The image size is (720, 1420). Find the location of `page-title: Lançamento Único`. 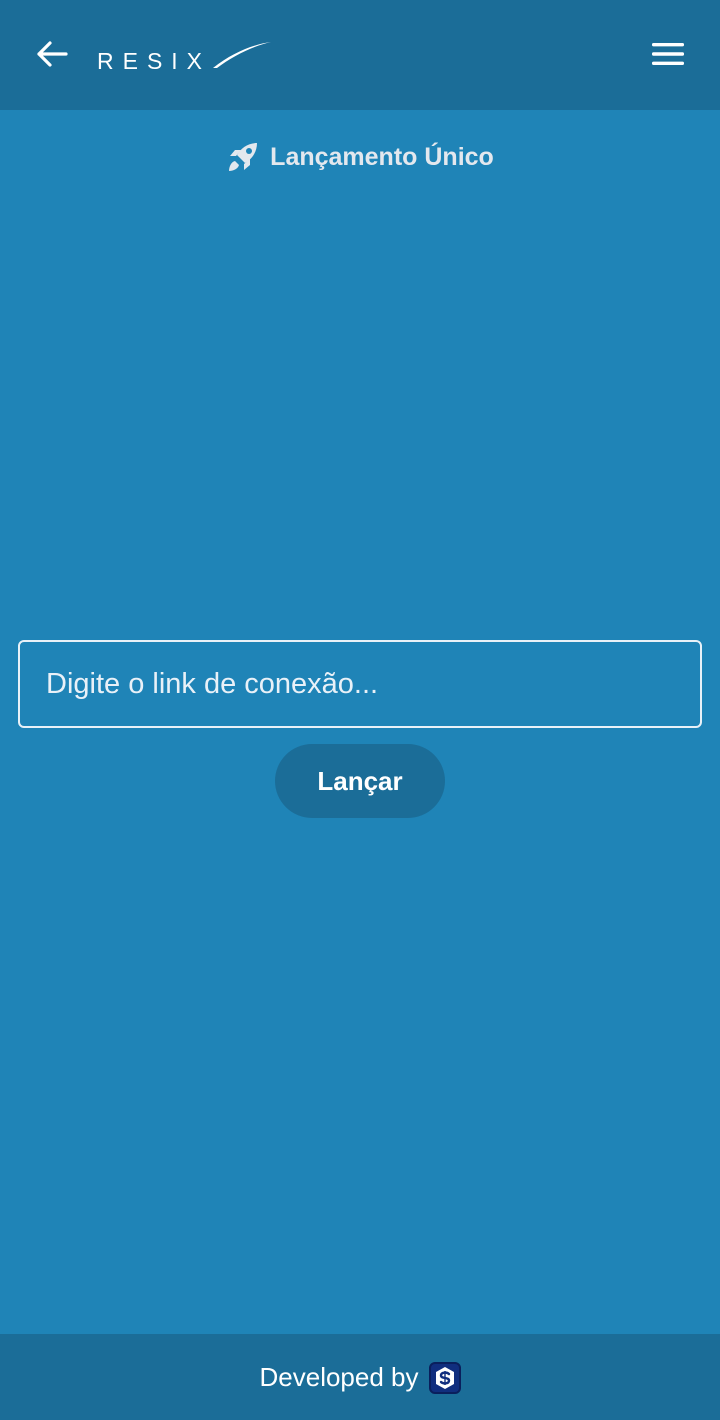

page-title: Lançamento Único is located at coordinates (382, 156).